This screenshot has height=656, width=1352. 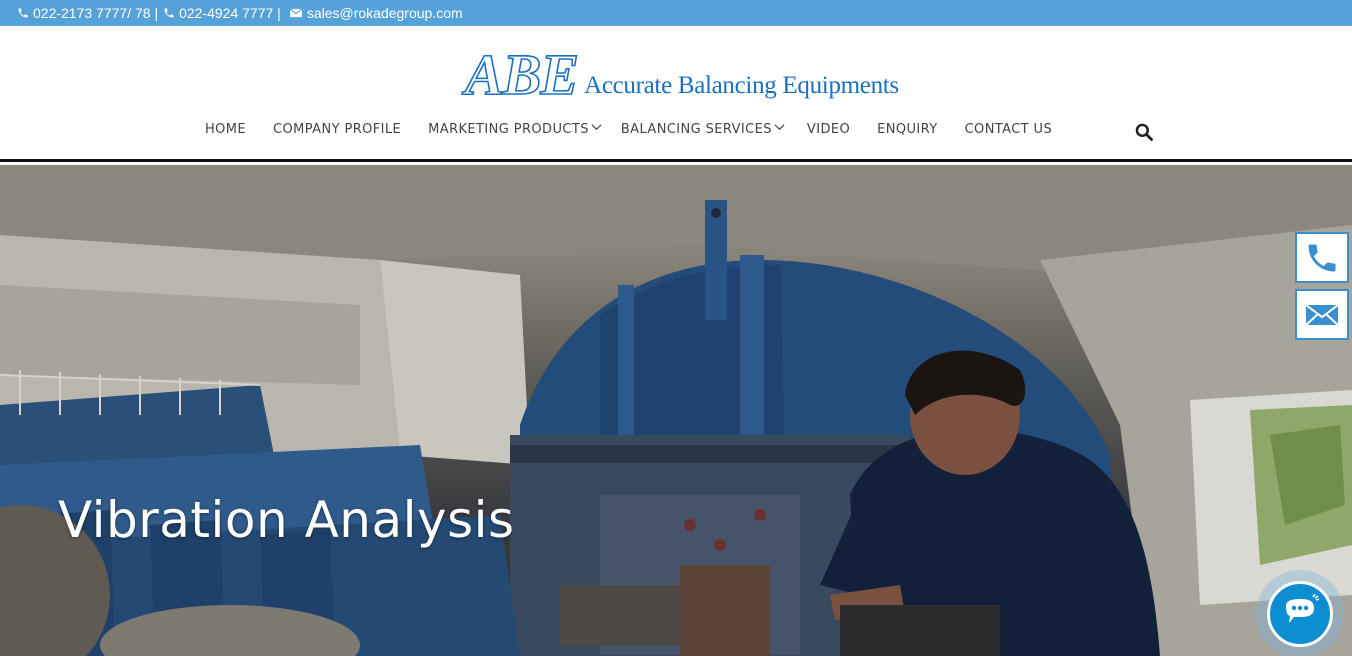 I want to click on chat-icon, so click(x=1303, y=608).